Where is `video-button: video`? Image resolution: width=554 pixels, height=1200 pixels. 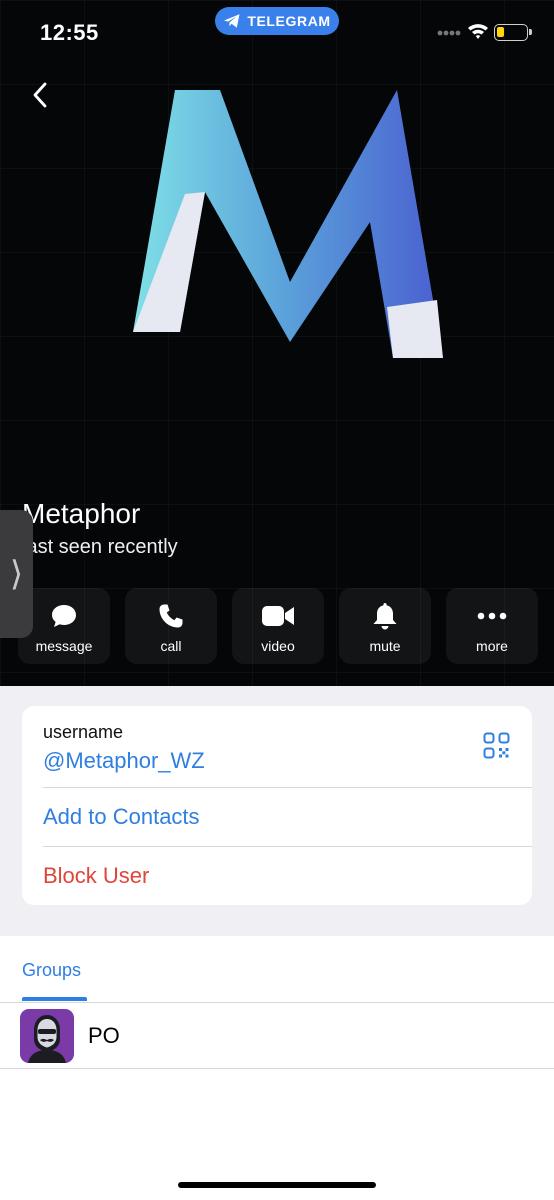
video-button: video is located at coordinates (278, 626).